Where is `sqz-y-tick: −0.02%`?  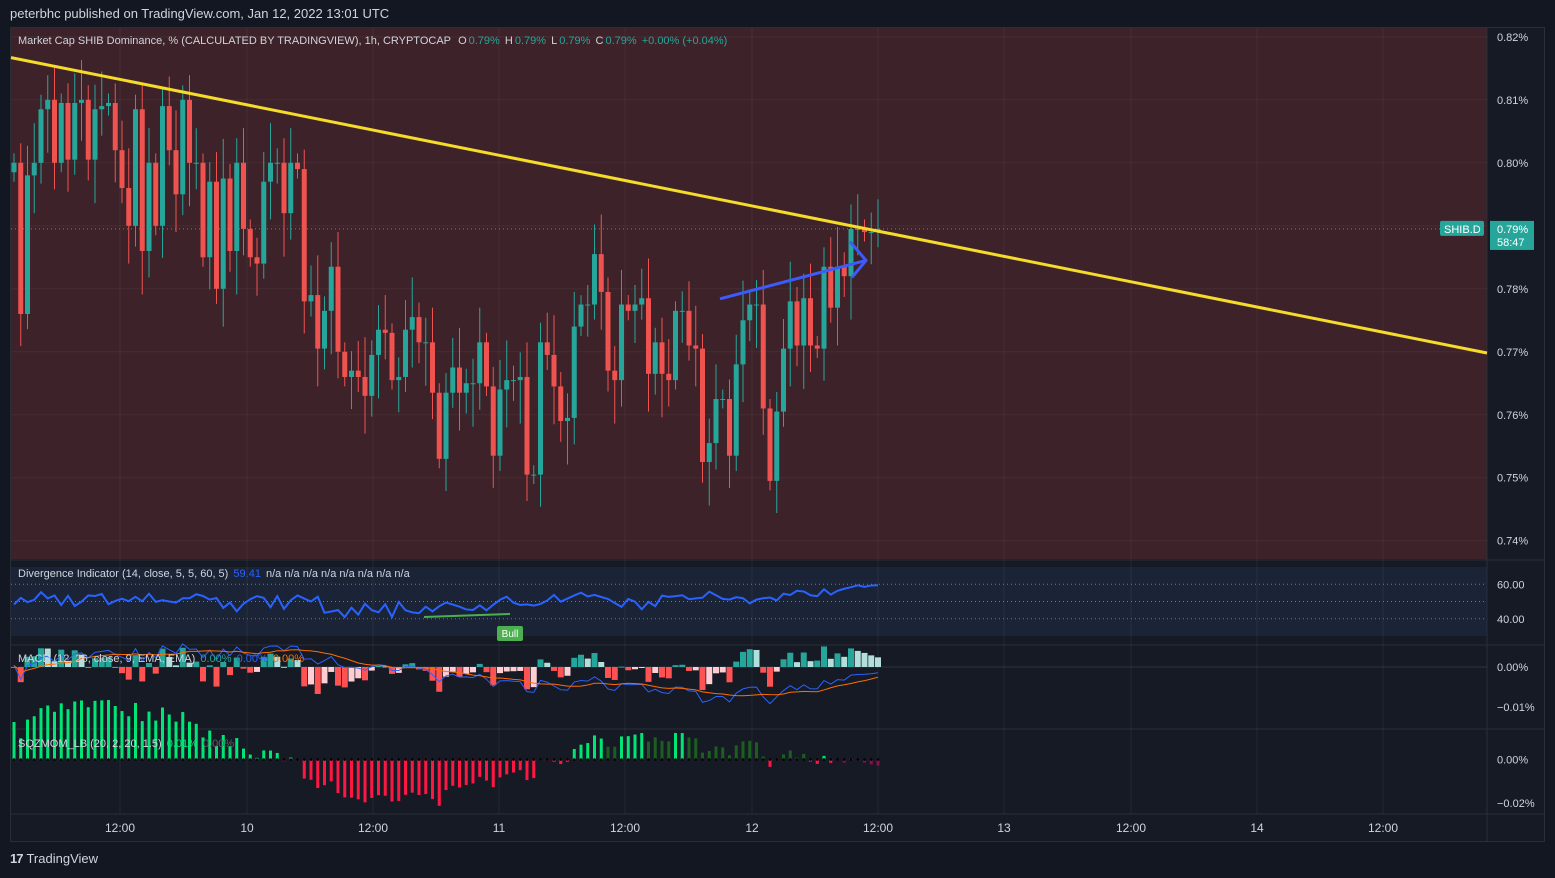 sqz-y-tick: −0.02% is located at coordinates (1516, 804).